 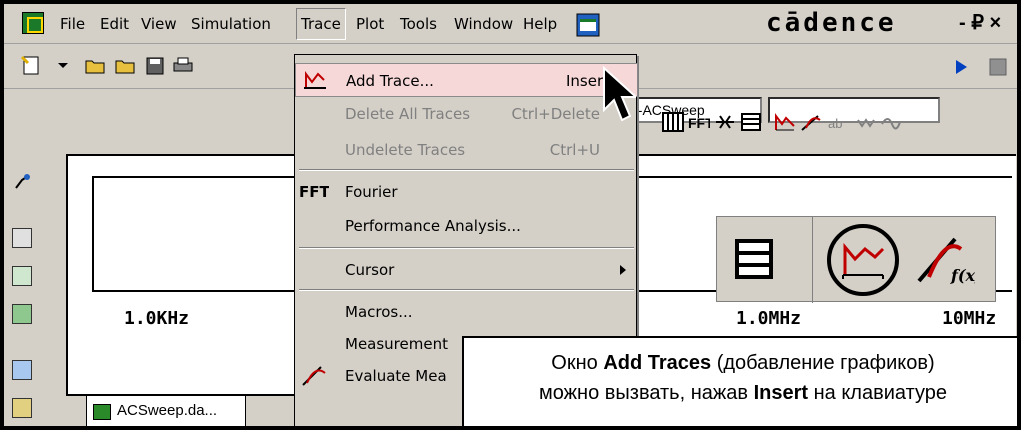 I want to click on layout-icon, so click(x=22, y=408).